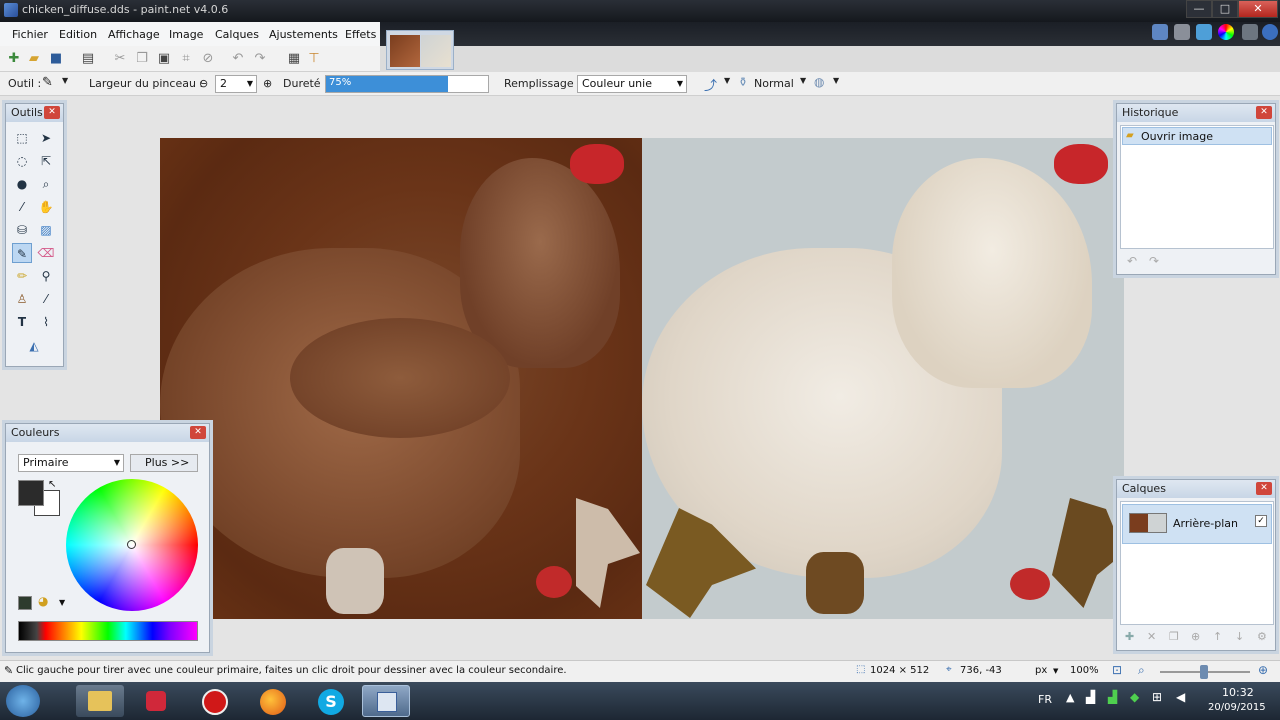 Image resolution: width=1280 pixels, height=720 pixels. What do you see at coordinates (203, 83) in the screenshot?
I see `decrease-icon: ⊖` at bounding box center [203, 83].